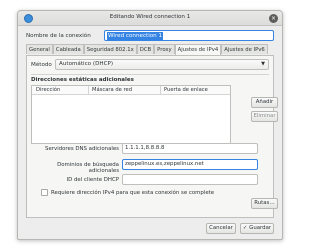 Image resolution: width=320 pixels, height=252 pixels. What do you see at coordinates (190, 148) in the screenshot?
I see `dns-servers-input: 1.1.1.1,8.8.8.8` at bounding box center [190, 148].